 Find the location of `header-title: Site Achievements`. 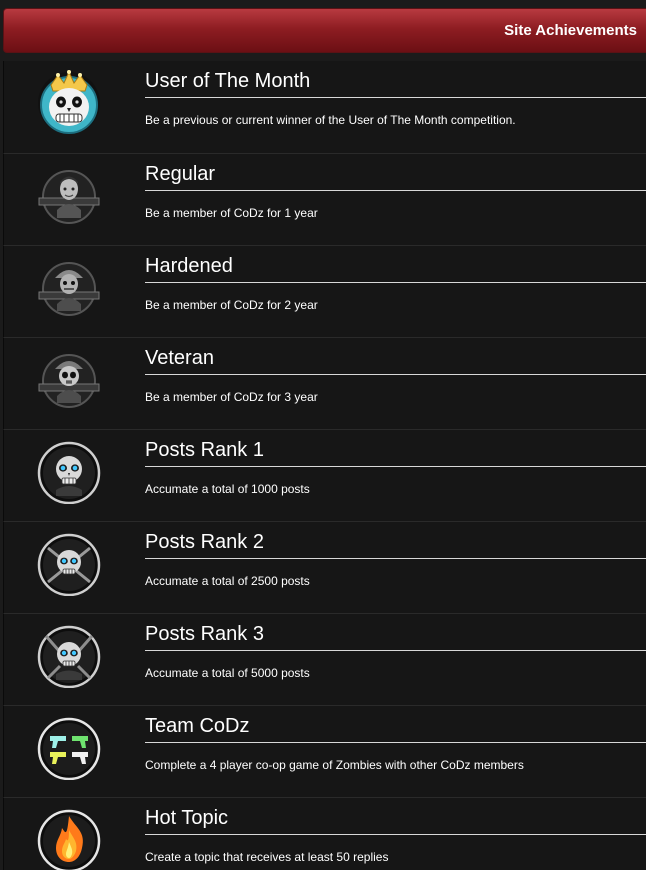

header-title: Site Achievements is located at coordinates (570, 30).